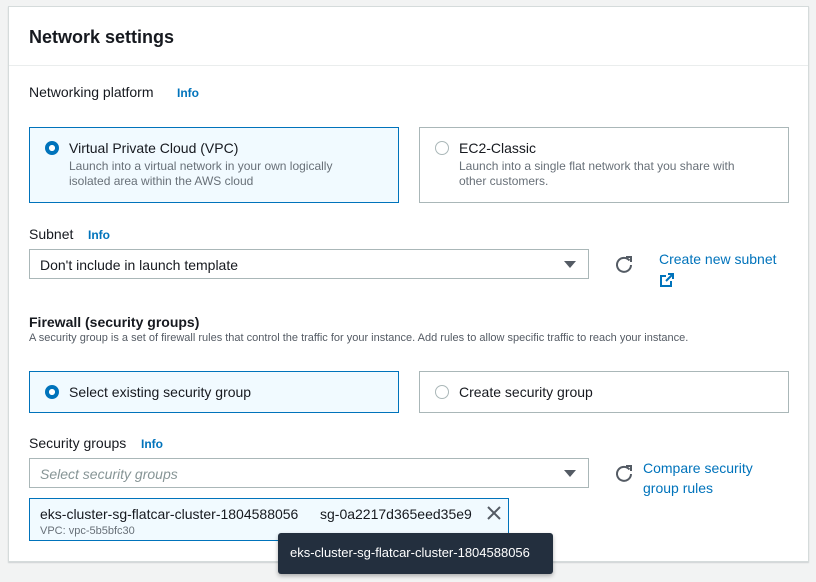 This screenshot has width=816, height=582. I want to click on security-groups-info-link: Info, so click(152, 444).